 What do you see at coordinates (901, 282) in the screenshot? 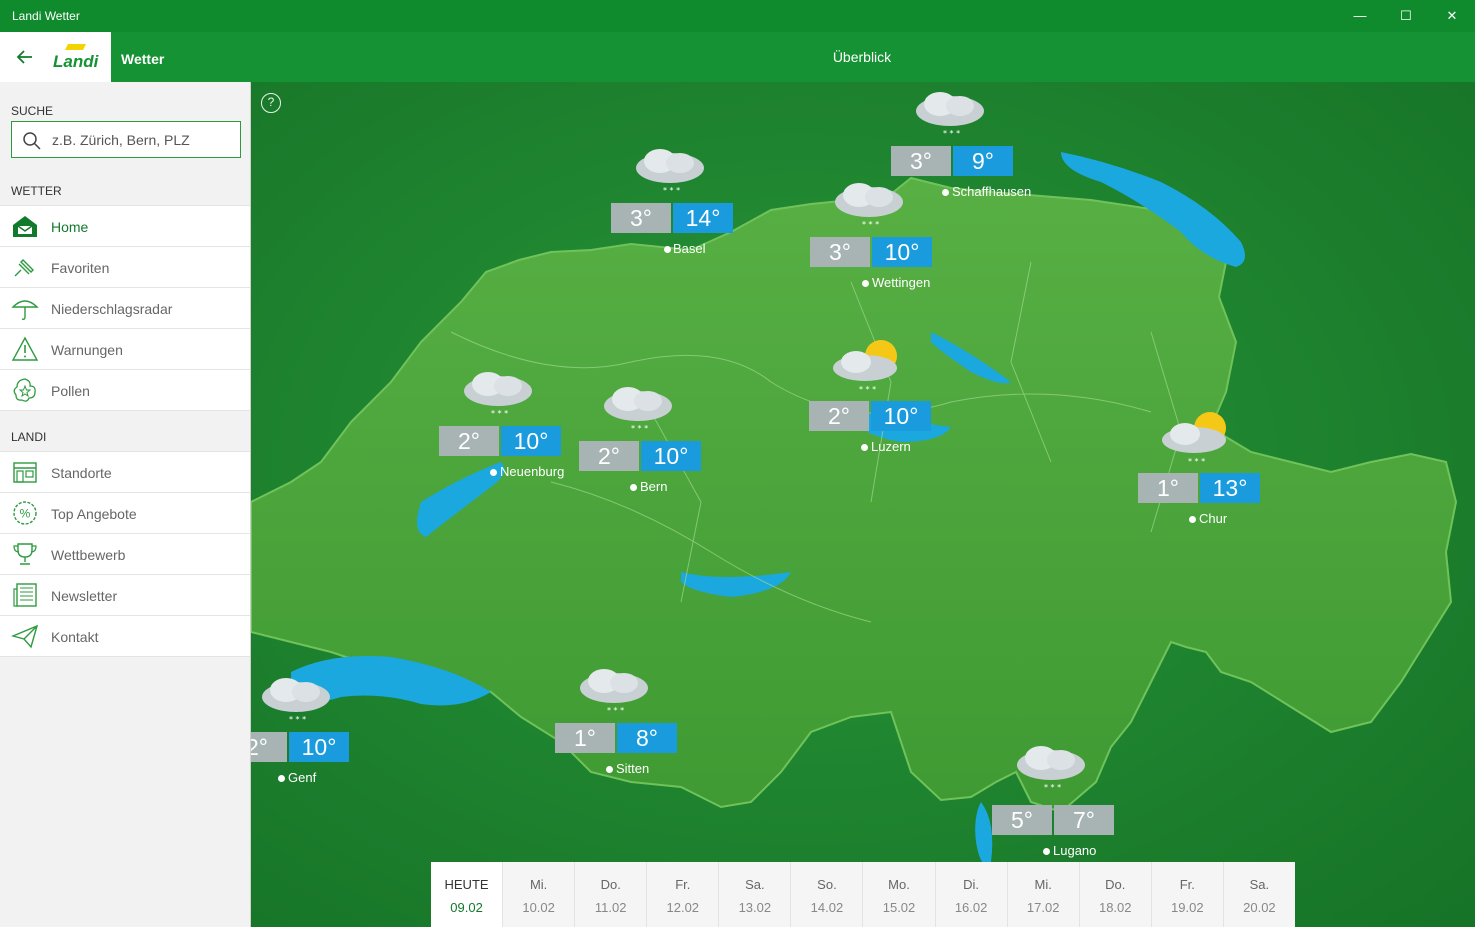
I see `city-name: Wettingen` at bounding box center [901, 282].